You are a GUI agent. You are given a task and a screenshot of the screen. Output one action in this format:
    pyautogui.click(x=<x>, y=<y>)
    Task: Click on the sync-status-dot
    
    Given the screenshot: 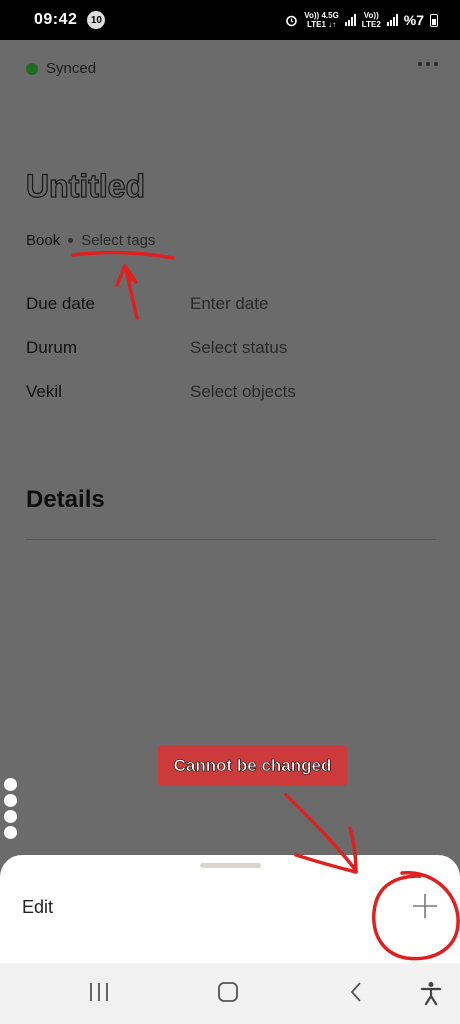 What is the action you would take?
    pyautogui.click(x=32, y=68)
    